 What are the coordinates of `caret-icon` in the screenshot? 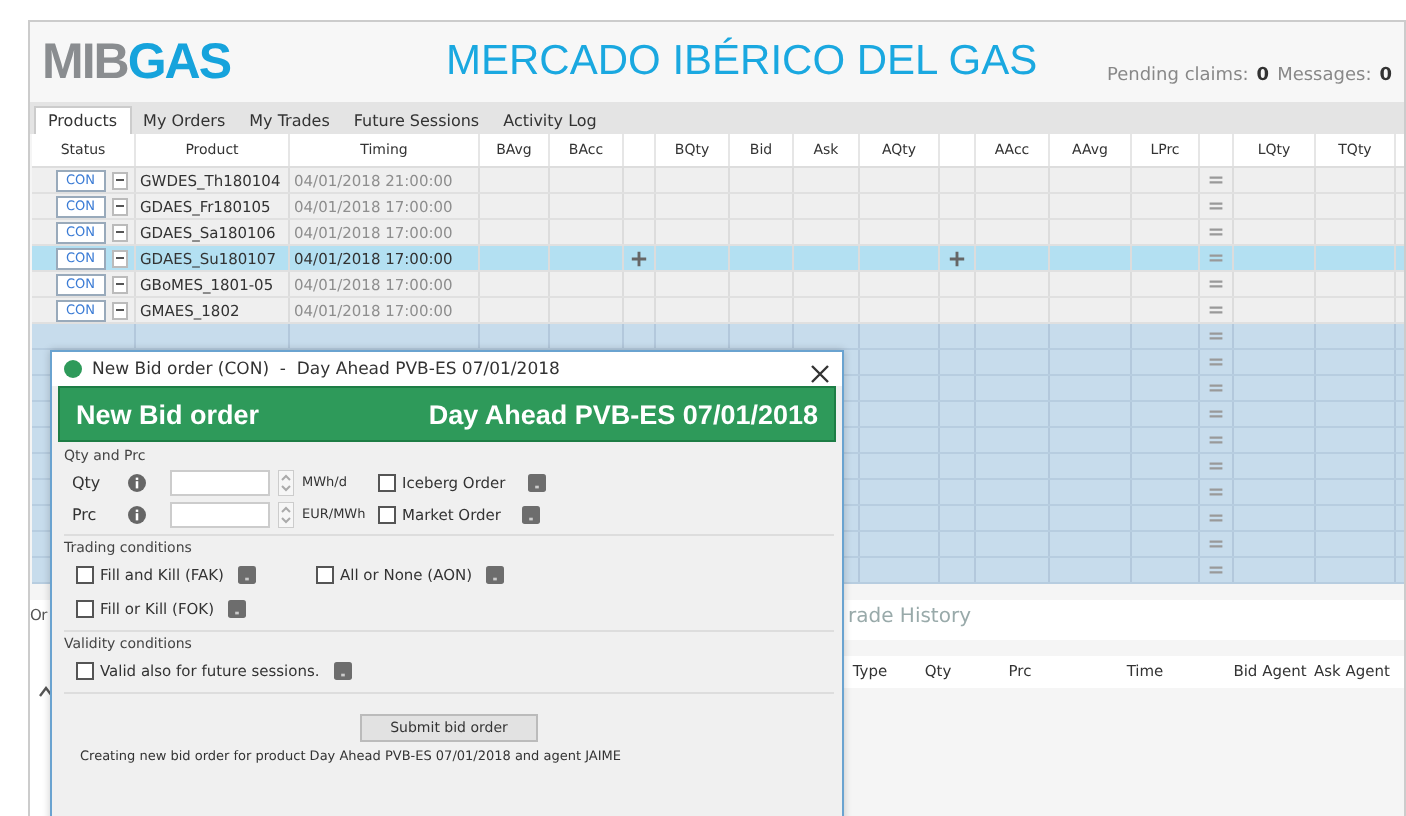 It's located at (46, 692).